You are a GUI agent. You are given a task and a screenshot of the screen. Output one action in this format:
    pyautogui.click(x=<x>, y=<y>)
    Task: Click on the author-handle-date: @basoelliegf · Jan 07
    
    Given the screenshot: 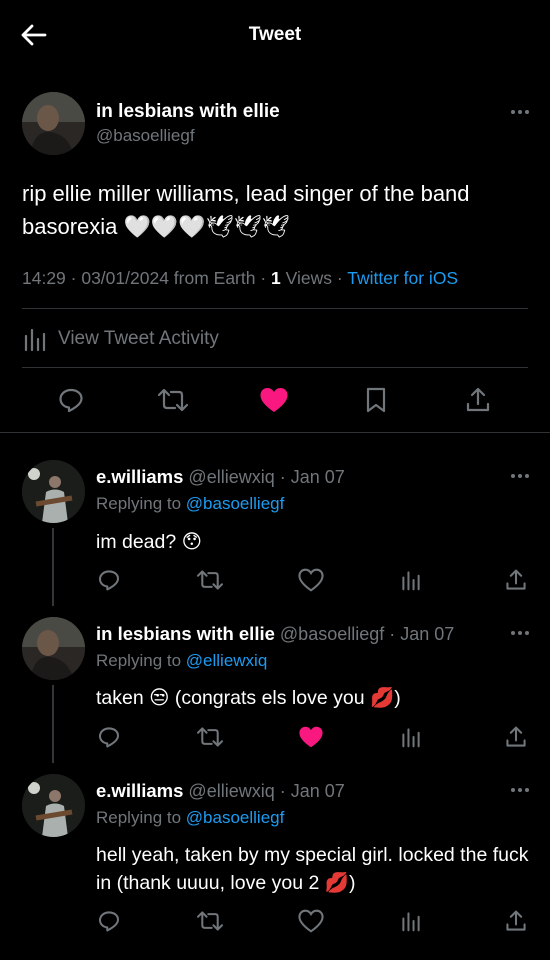 What is the action you would take?
    pyautogui.click(x=367, y=634)
    